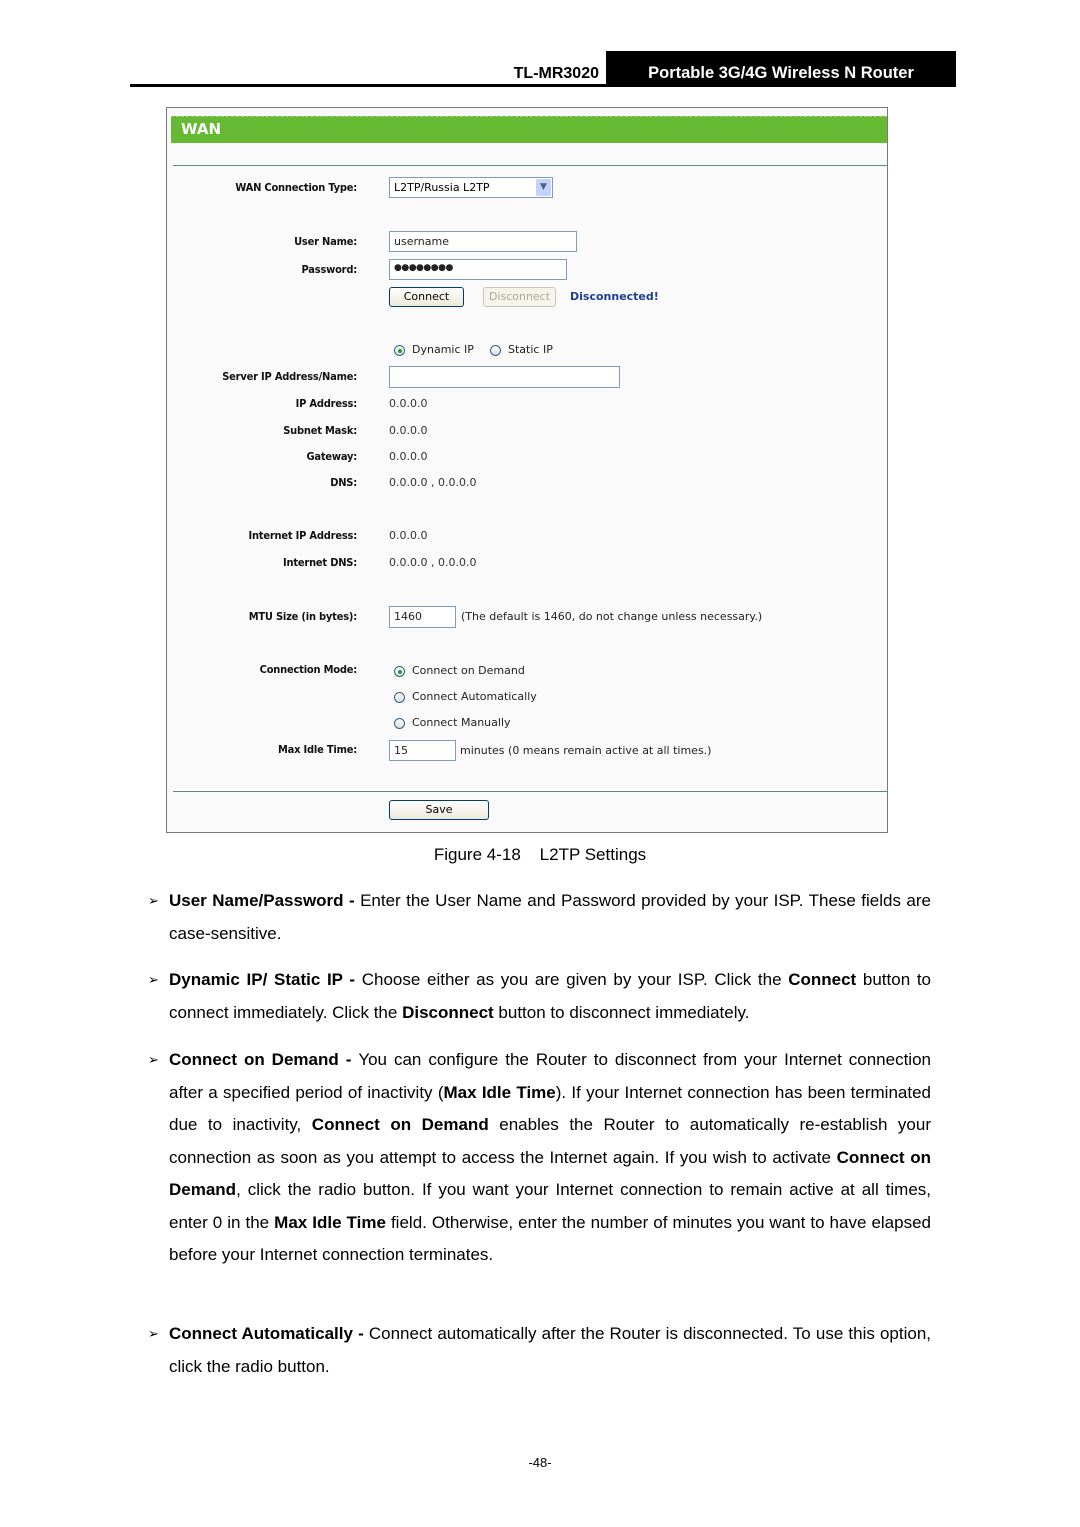 The height and width of the screenshot is (1527, 1080). What do you see at coordinates (422, 750) in the screenshot?
I see `max-idle-time-input: 15` at bounding box center [422, 750].